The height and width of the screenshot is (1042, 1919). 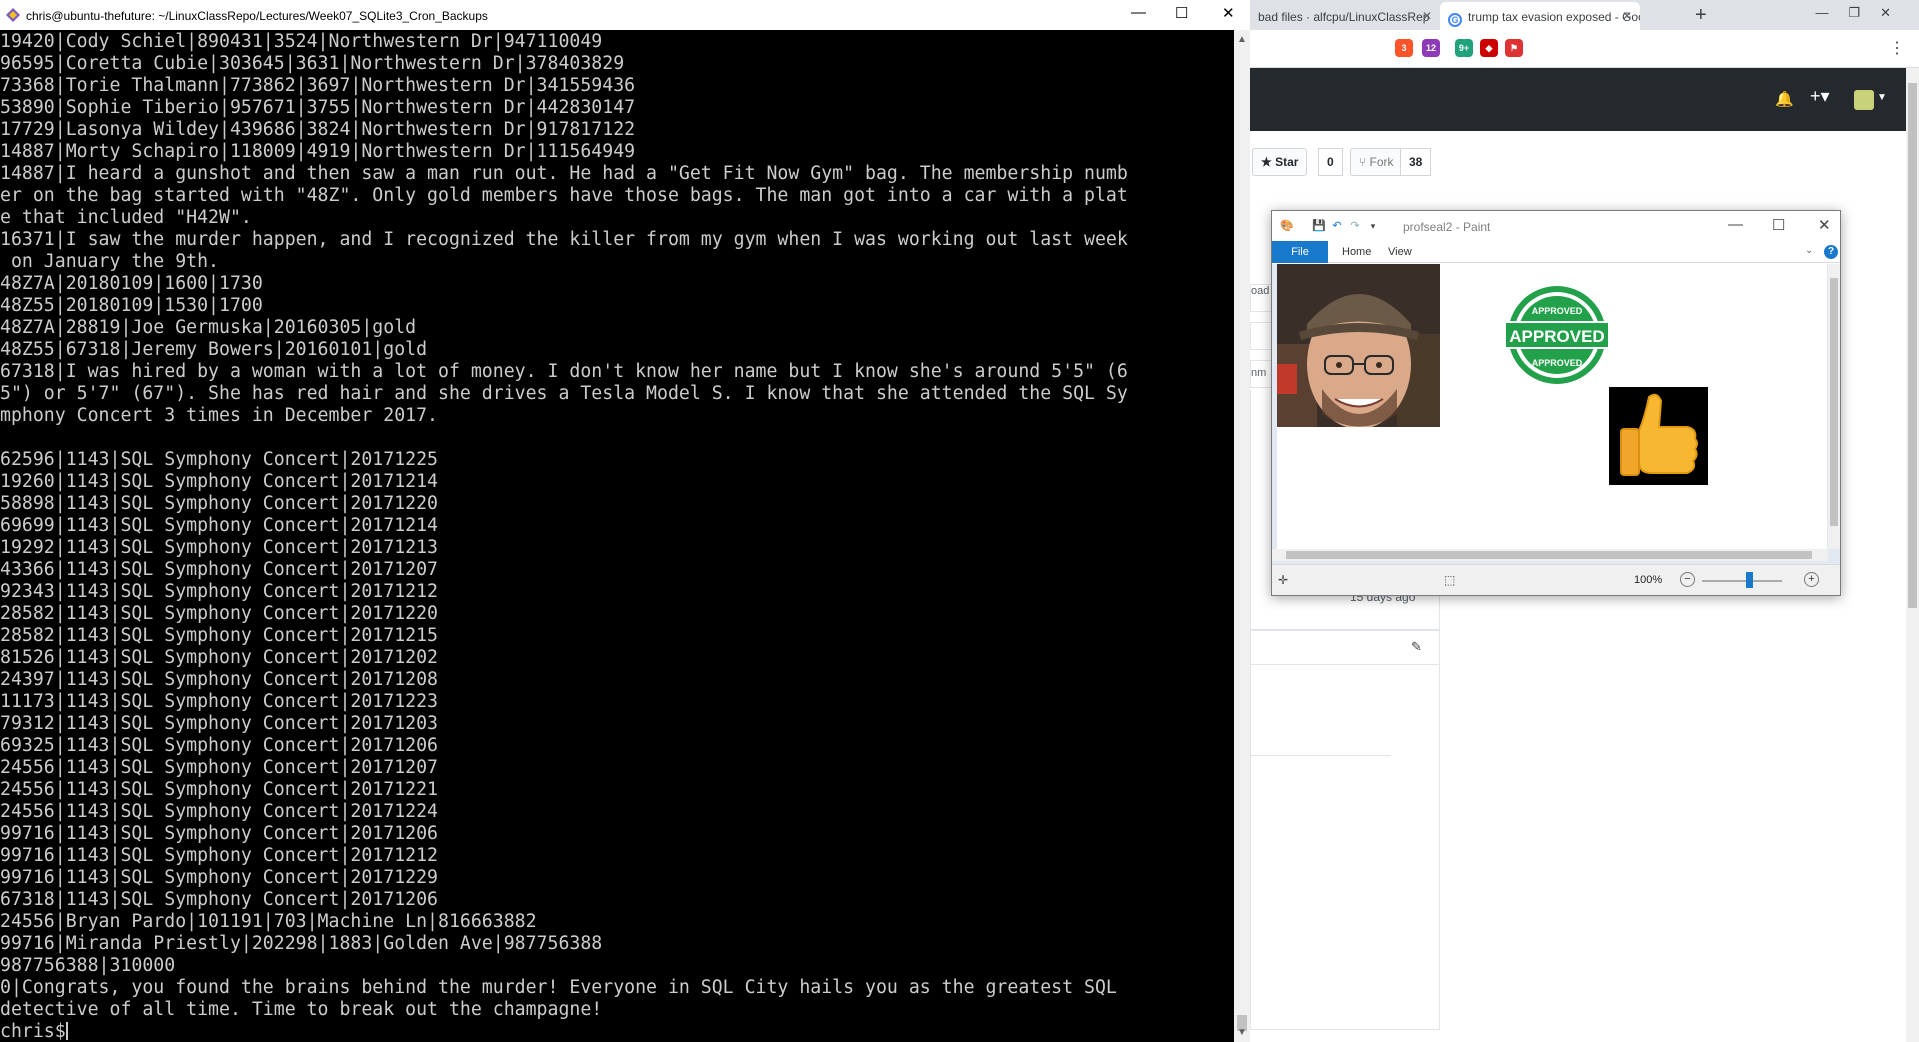 What do you see at coordinates (1242, 39) in the screenshot?
I see `scroll-up-icon: ▲` at bounding box center [1242, 39].